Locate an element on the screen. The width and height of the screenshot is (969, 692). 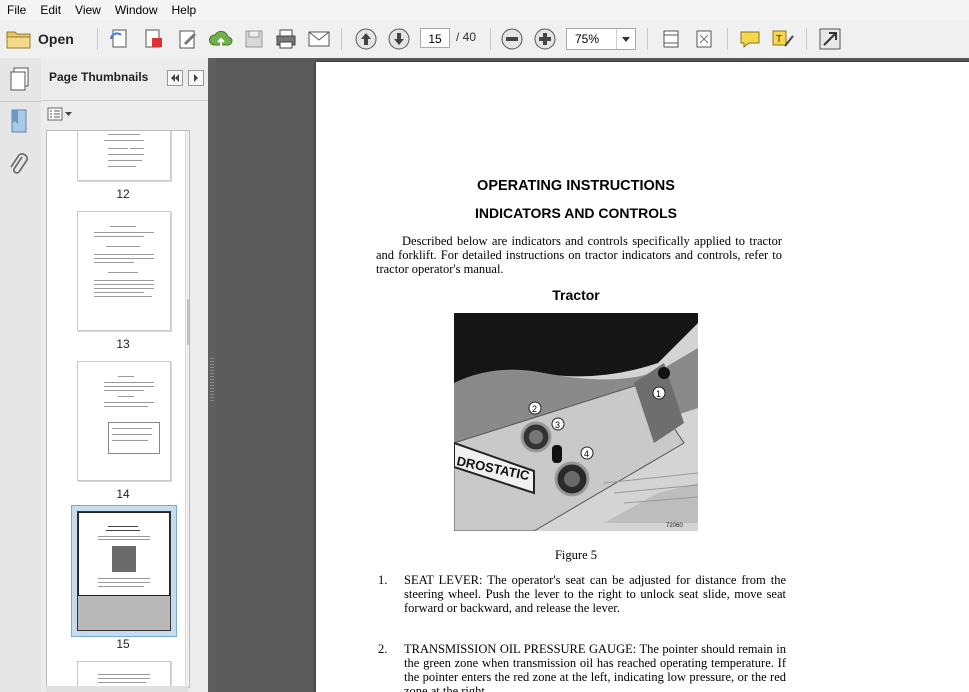
full-screen-button is located at coordinates (830, 39).